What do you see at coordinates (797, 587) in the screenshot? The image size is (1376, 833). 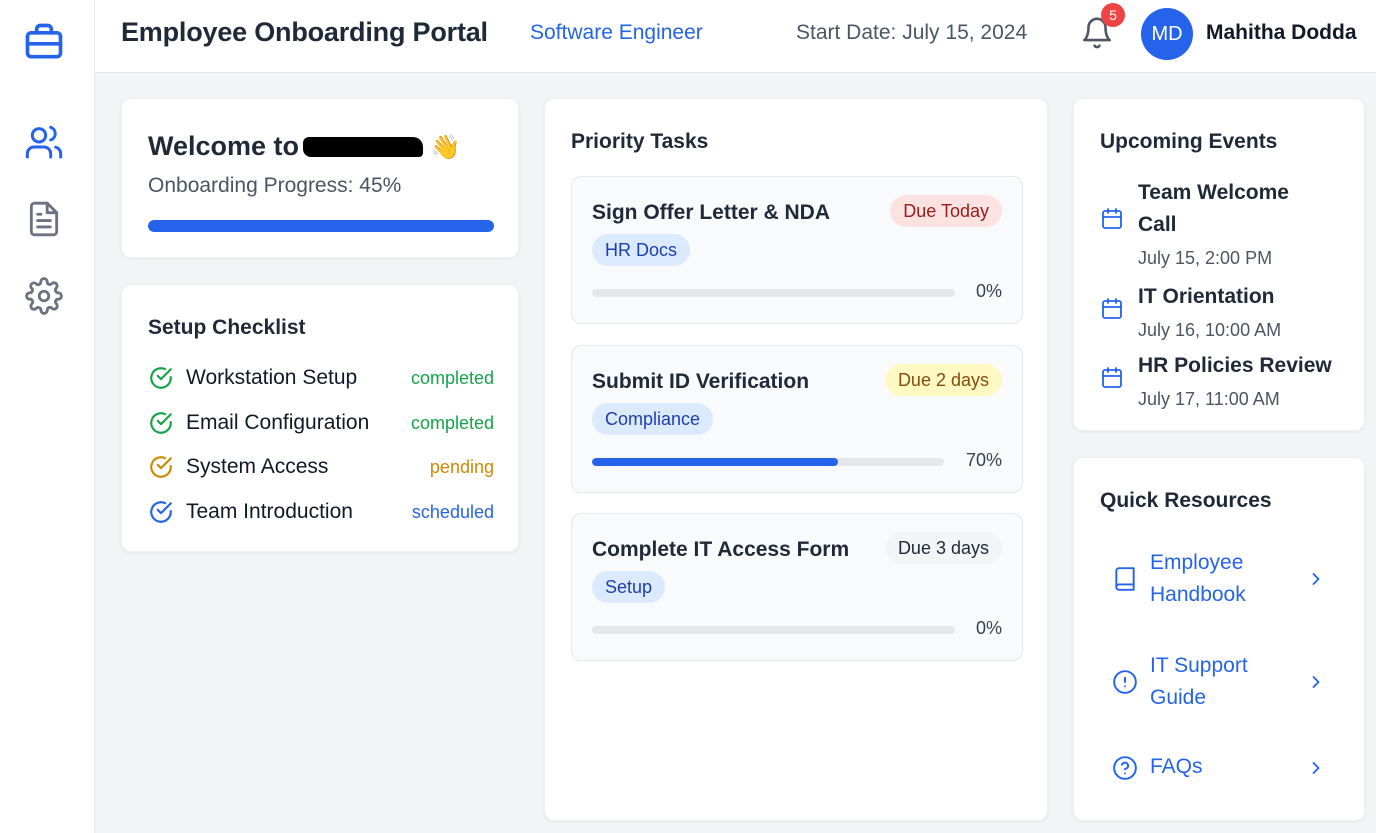 I see `task-card: Complete IT Access Form Due 3 days Setup 0%` at bounding box center [797, 587].